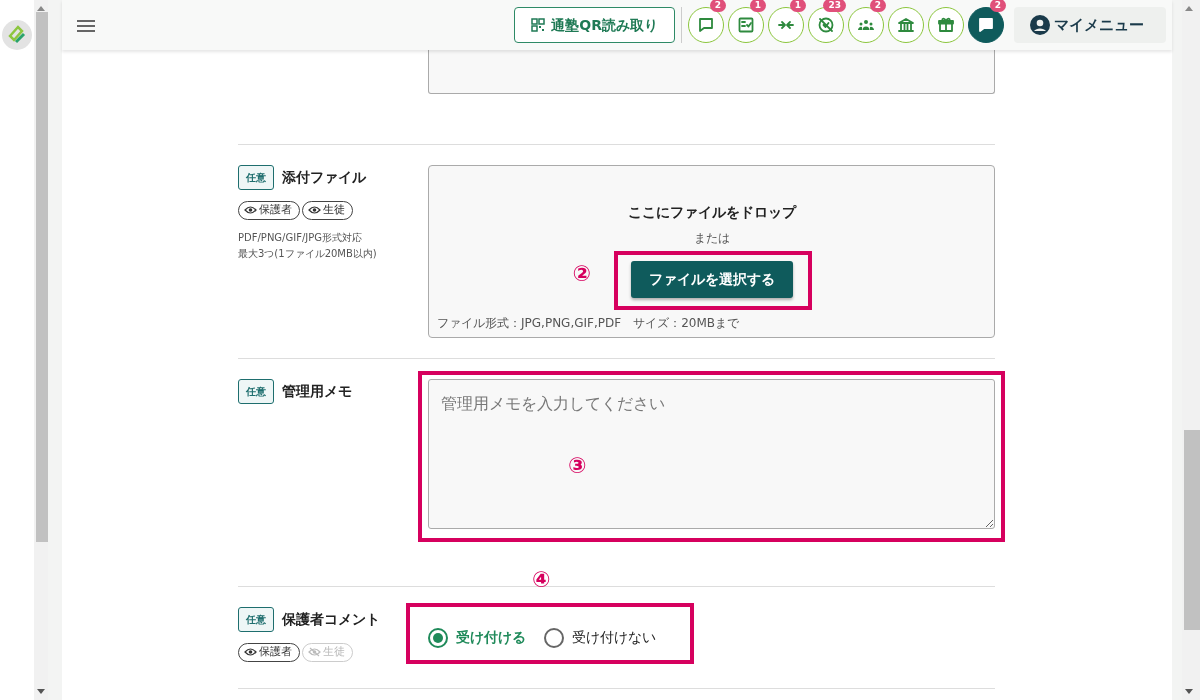 The width and height of the screenshot is (1200, 700). What do you see at coordinates (711, 279) in the screenshot?
I see `choose-file-button: ファイルを選択する` at bounding box center [711, 279].